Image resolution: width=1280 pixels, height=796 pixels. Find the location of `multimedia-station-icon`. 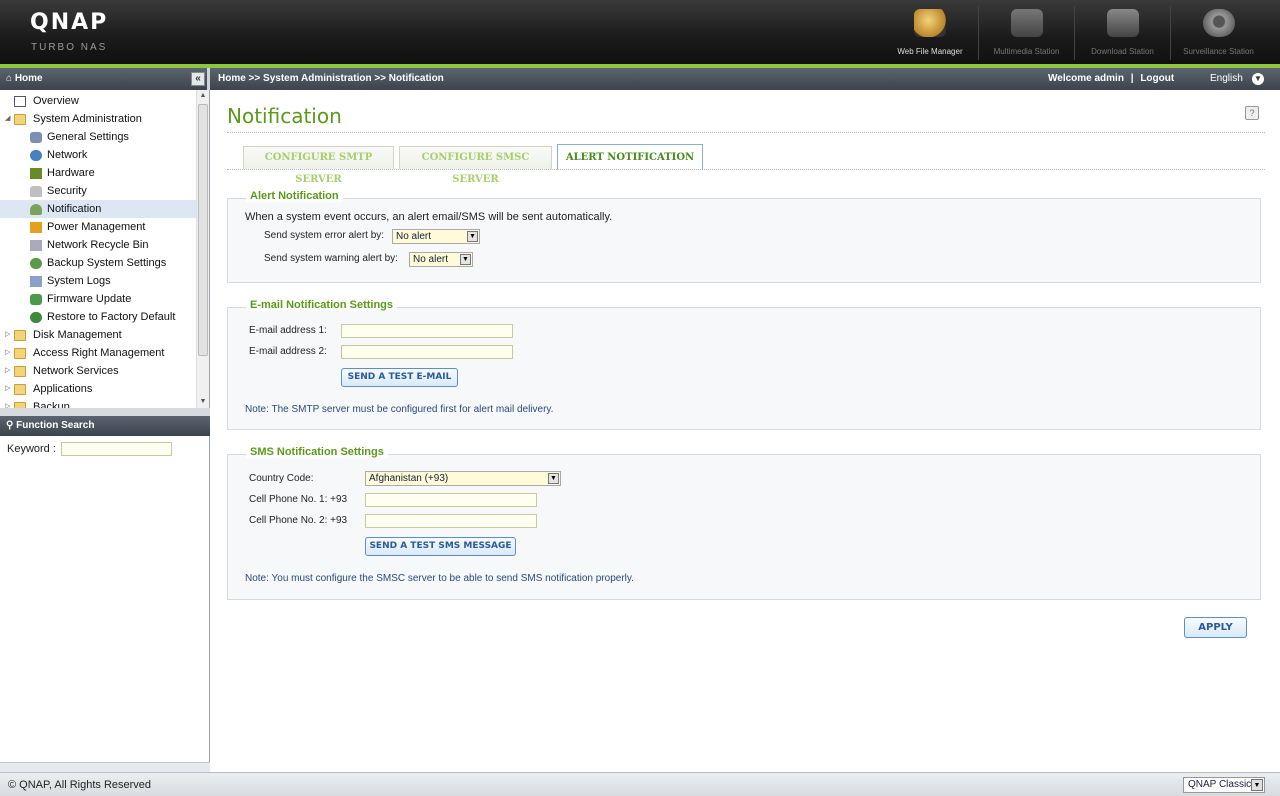

multimedia-station-icon is located at coordinates (1026, 23).